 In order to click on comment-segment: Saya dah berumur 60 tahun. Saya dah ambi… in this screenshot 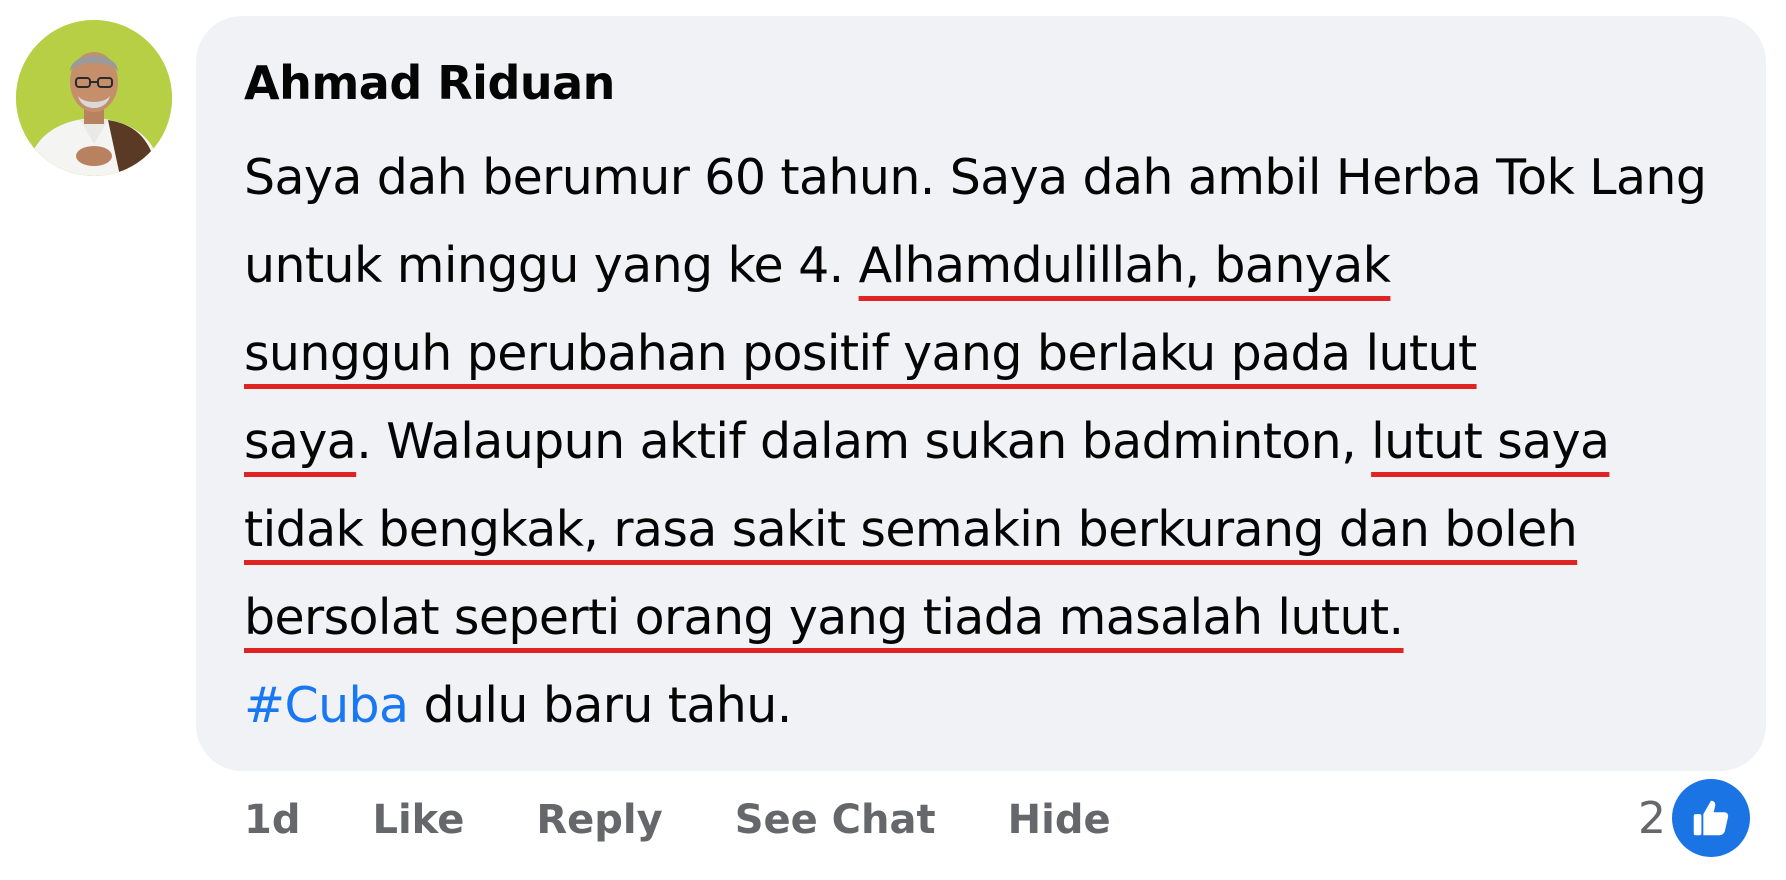, I will do `click(975, 177)`.